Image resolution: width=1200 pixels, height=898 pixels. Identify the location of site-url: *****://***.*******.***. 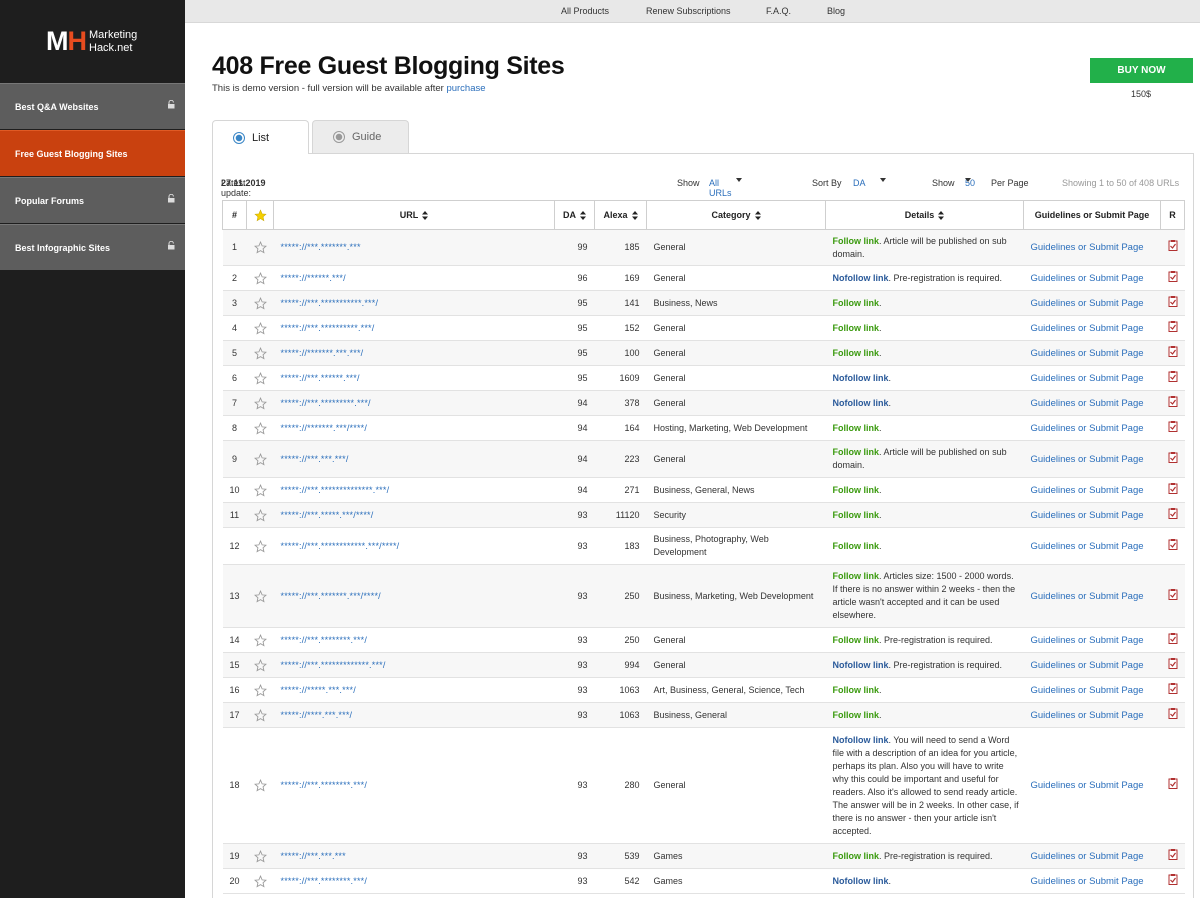
(414, 247).